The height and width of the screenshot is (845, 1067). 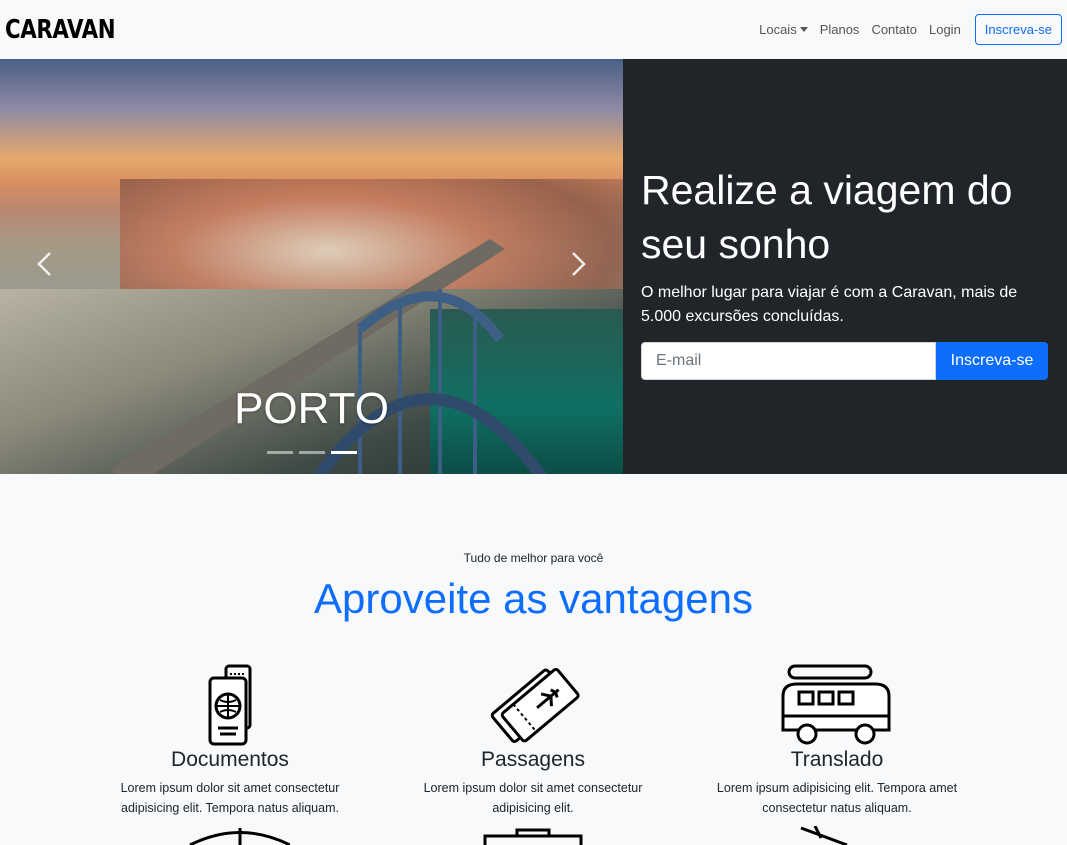 What do you see at coordinates (533, 598) in the screenshot?
I see `features-title: Aproveite as vantagens` at bounding box center [533, 598].